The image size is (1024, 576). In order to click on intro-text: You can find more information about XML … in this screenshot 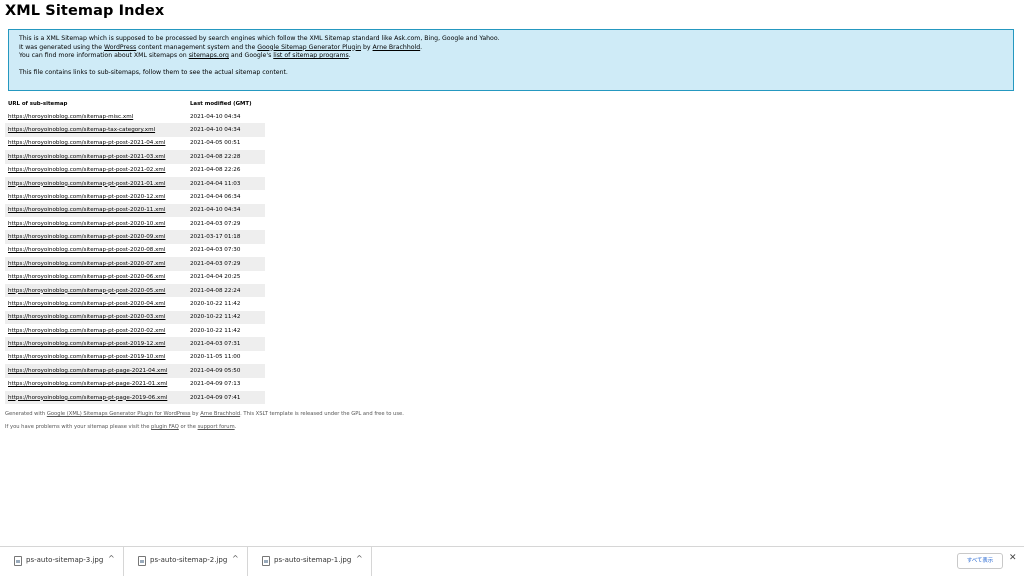, I will do `click(104, 55)`.